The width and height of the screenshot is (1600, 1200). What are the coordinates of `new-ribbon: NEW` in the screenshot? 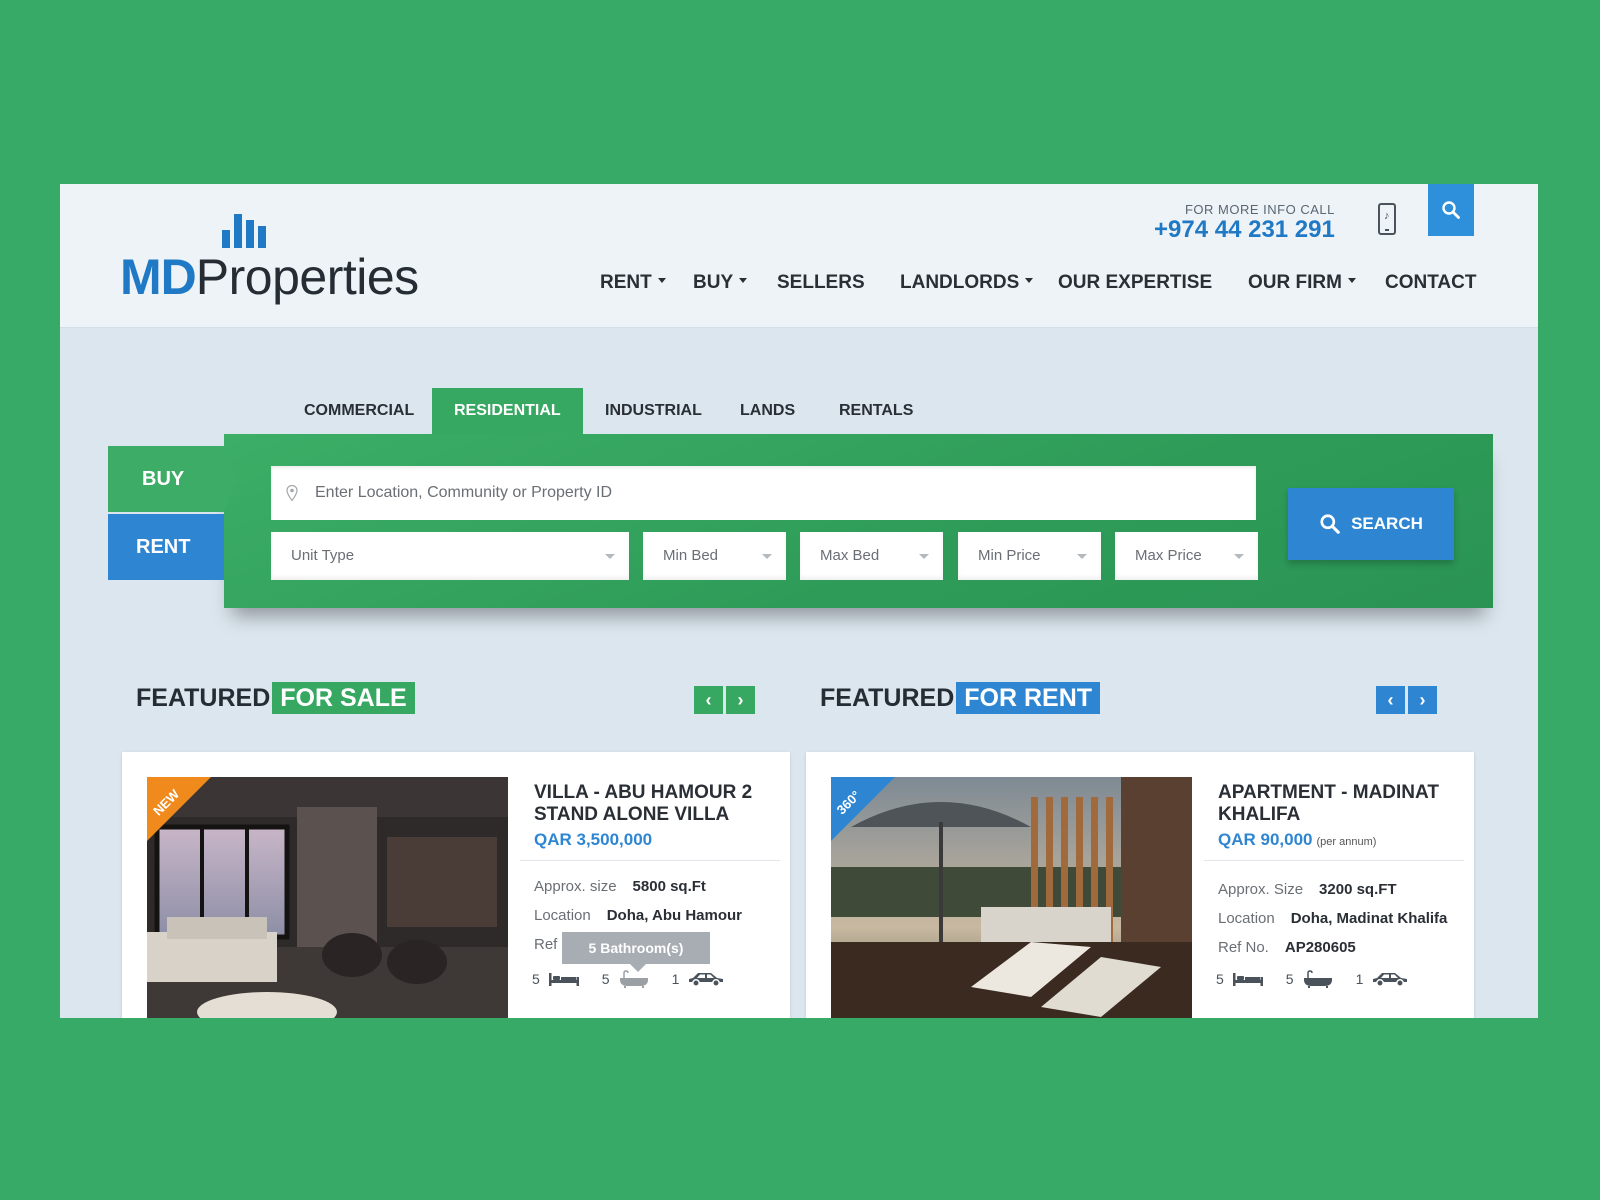 It's located at (179, 809).